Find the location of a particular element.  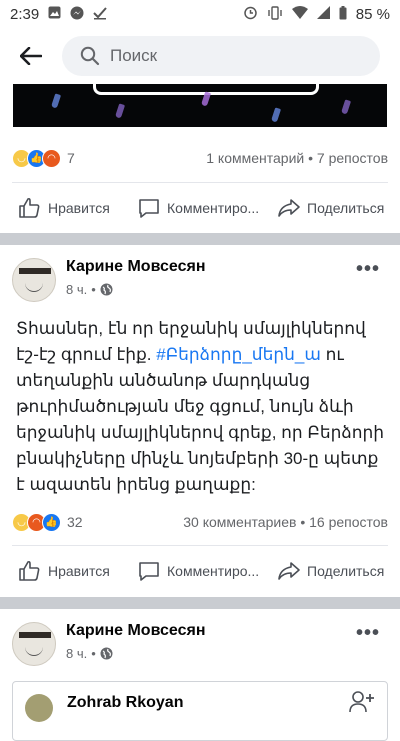

wifi-icon is located at coordinates (299, 14).